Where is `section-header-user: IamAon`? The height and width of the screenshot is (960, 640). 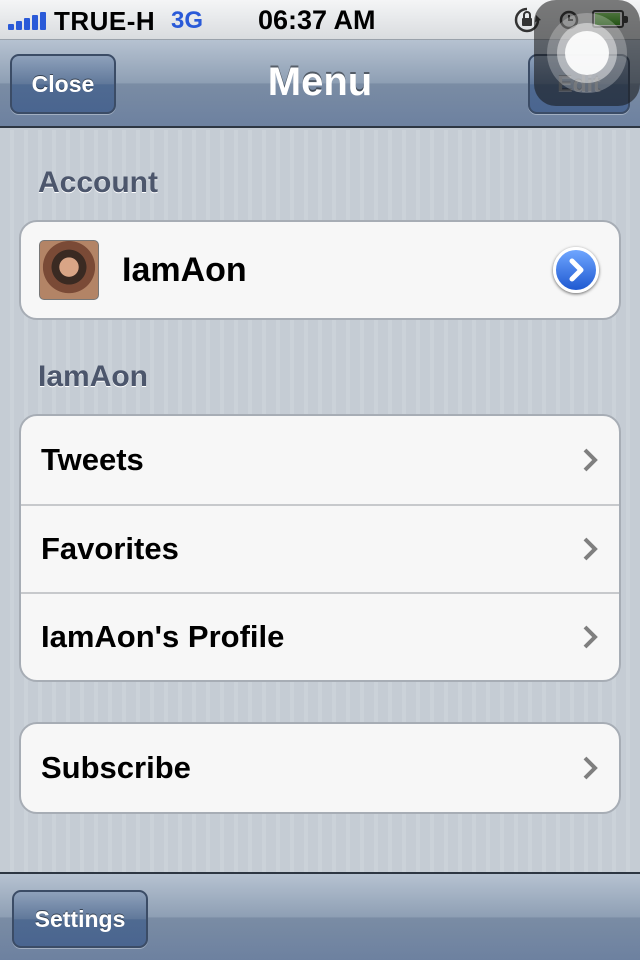
section-header-user: IamAon is located at coordinates (93, 376).